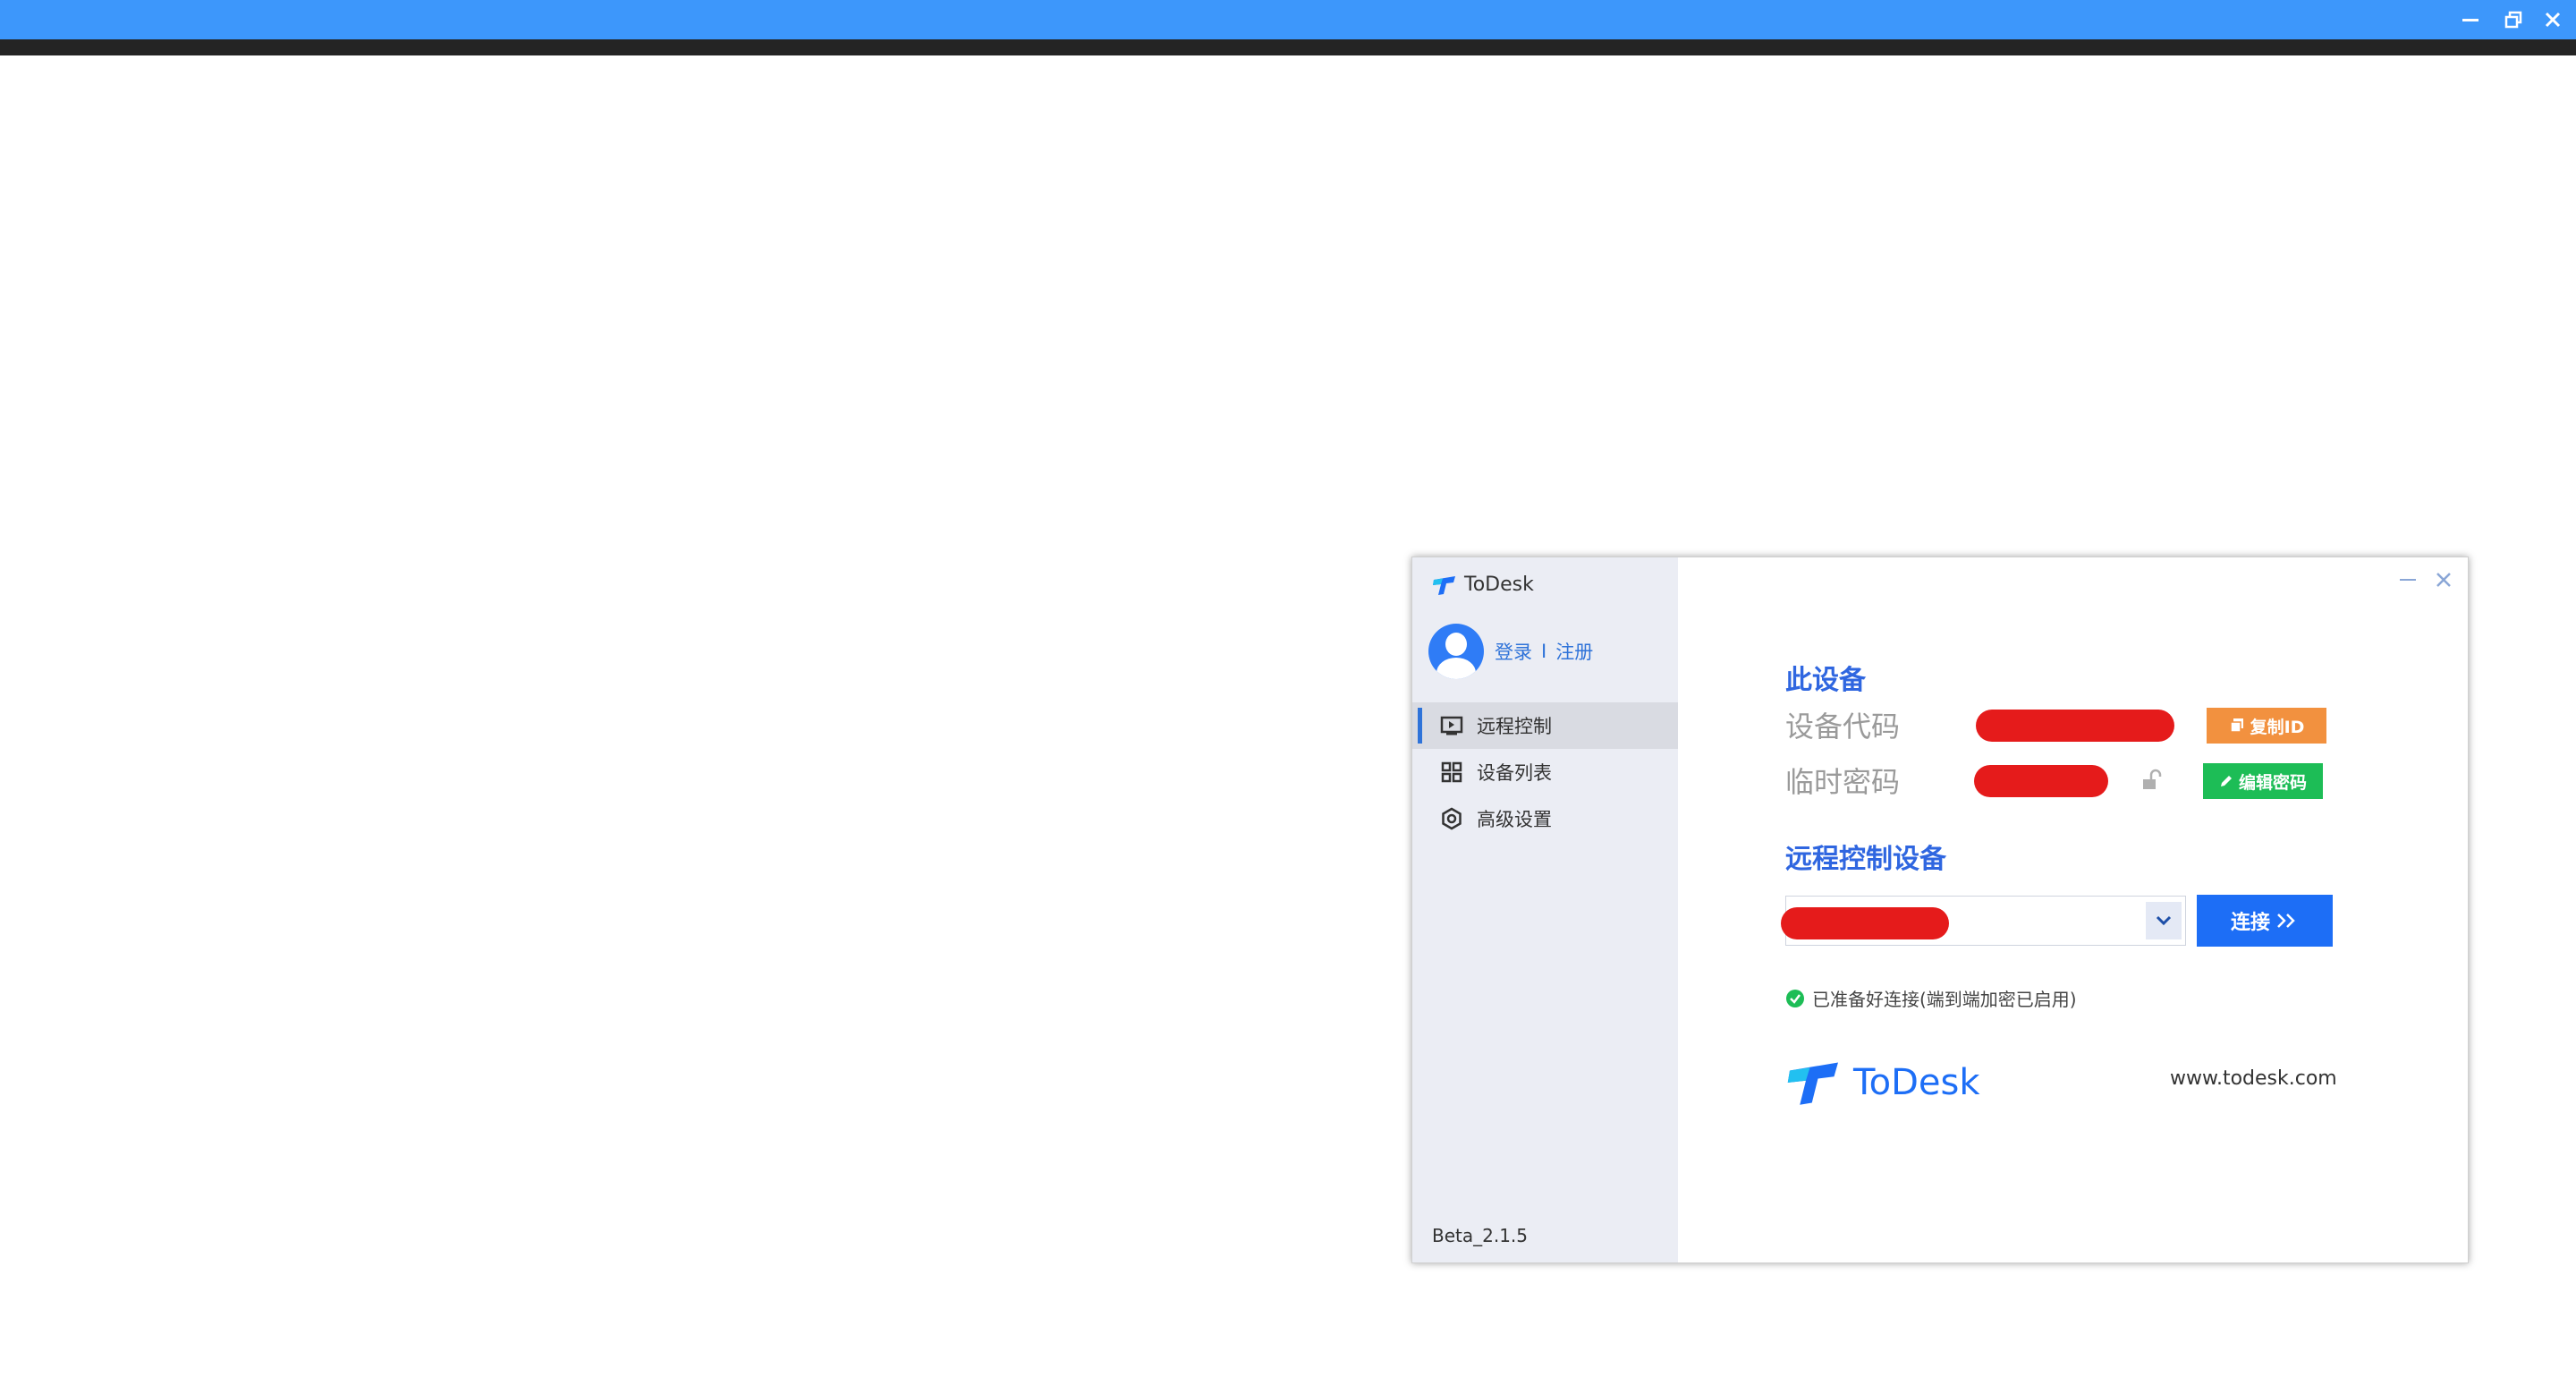 The height and width of the screenshot is (1394, 2576). What do you see at coordinates (1865, 923) in the screenshot?
I see `remote-device-id-redacted` at bounding box center [1865, 923].